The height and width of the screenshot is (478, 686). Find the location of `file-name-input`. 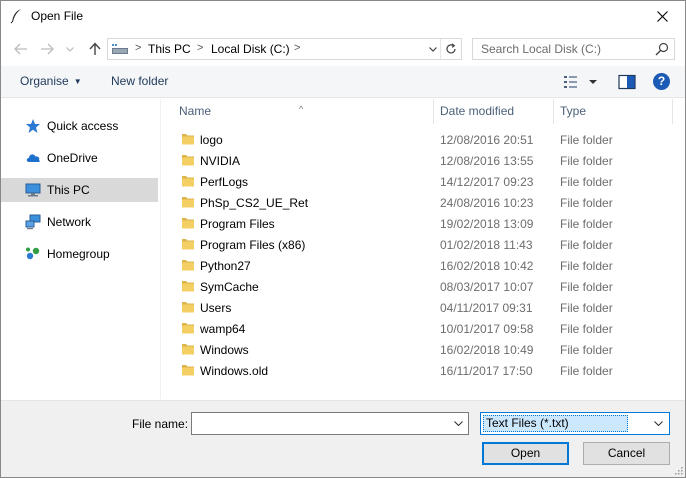

file-name-input is located at coordinates (320, 423).